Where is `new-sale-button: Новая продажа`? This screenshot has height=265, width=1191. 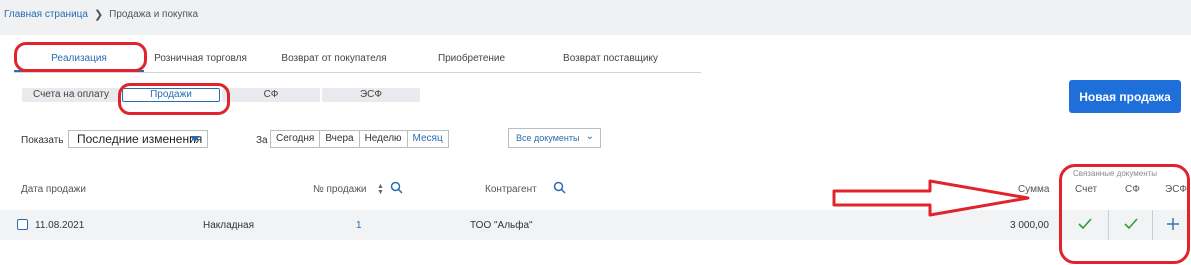 new-sale-button: Новая продажа is located at coordinates (1125, 96).